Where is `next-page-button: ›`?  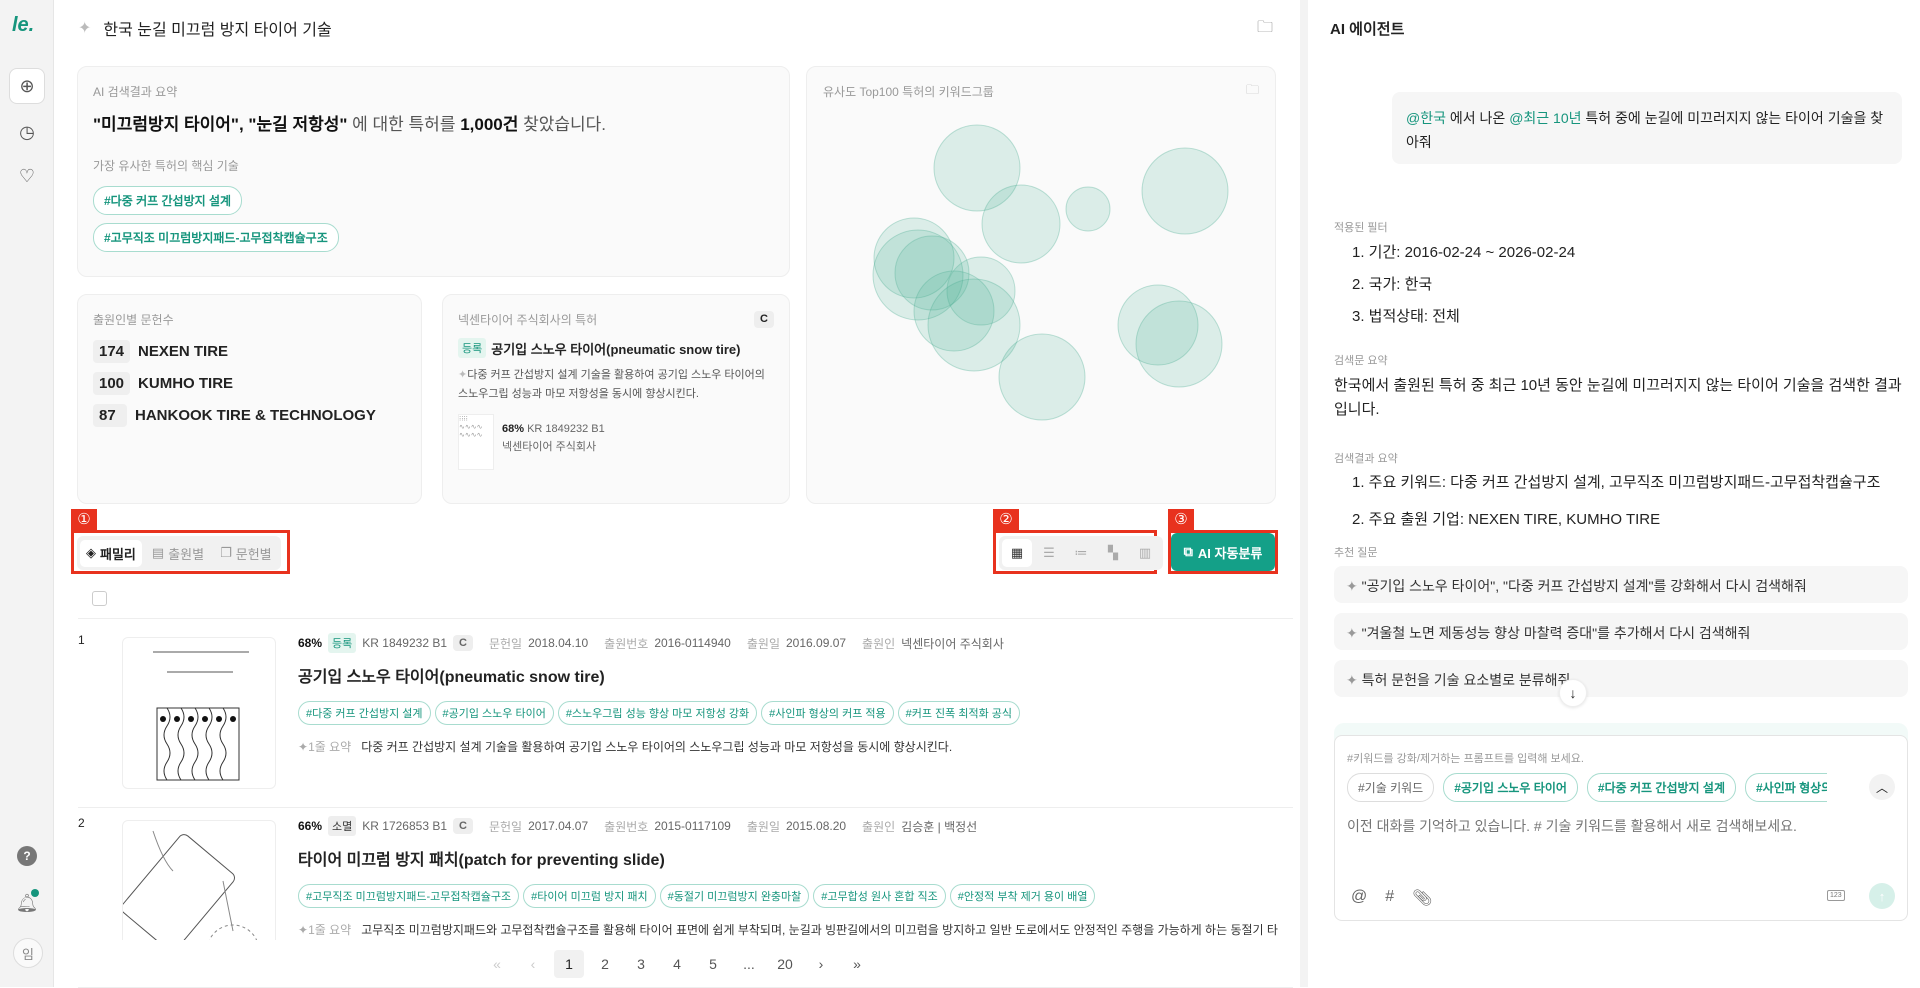
next-page-button: › is located at coordinates (821, 964).